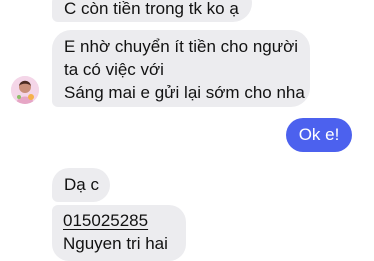  I want to click on incoming-message-bubble: Dạ c, so click(81, 185).